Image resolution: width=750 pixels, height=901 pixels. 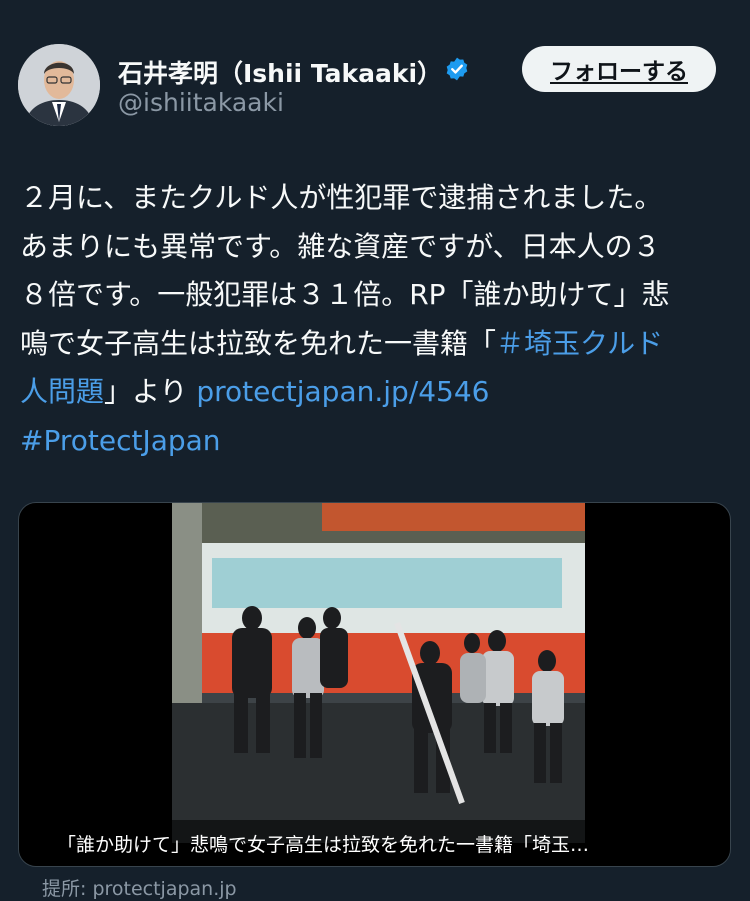 What do you see at coordinates (139, 887) in the screenshot?
I see `card-source: 提所: protectjapan.jp` at bounding box center [139, 887].